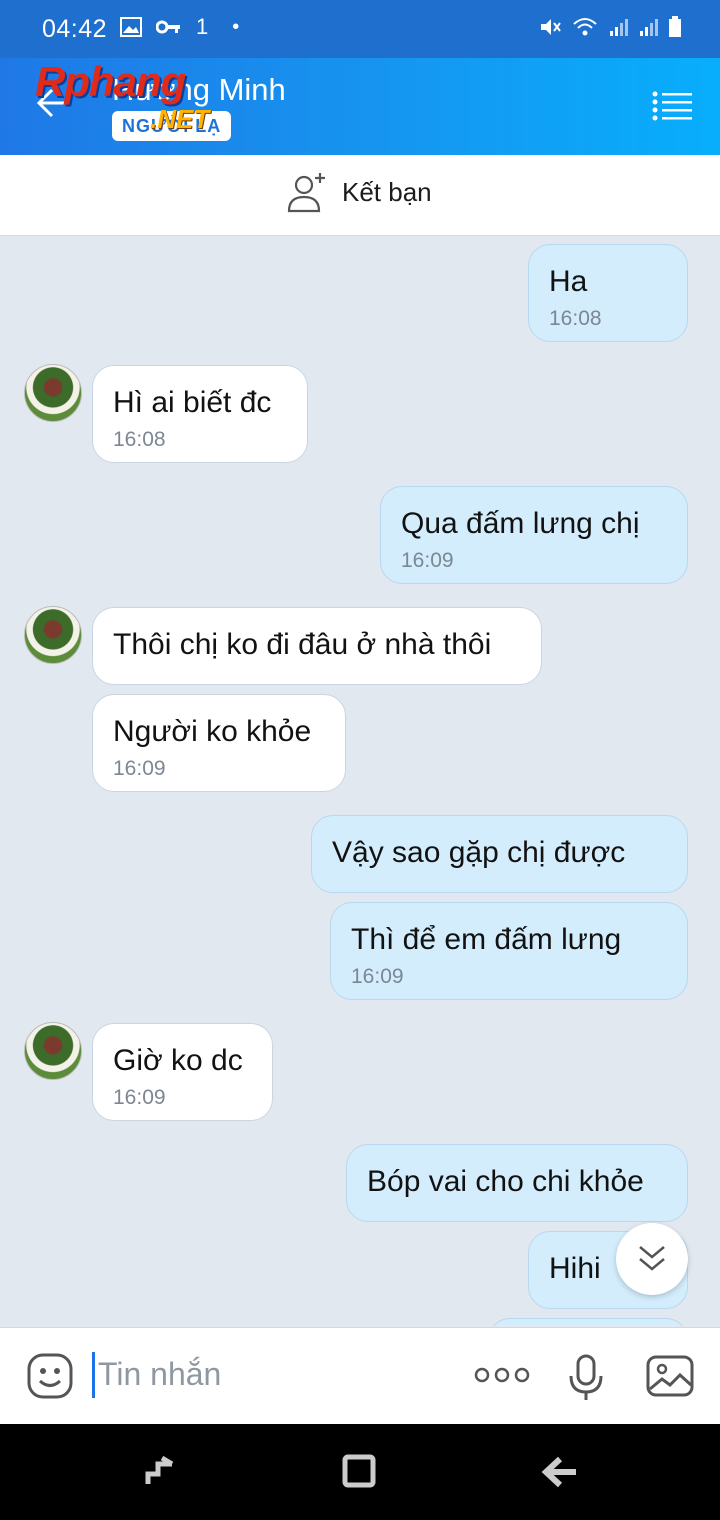  I want to click on microphone-icon, so click(586, 1378).